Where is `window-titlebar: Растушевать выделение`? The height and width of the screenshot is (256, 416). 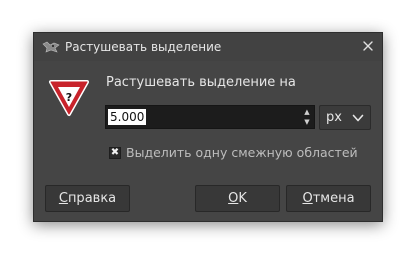
window-titlebar: Растушевать выделение is located at coordinates (208, 47).